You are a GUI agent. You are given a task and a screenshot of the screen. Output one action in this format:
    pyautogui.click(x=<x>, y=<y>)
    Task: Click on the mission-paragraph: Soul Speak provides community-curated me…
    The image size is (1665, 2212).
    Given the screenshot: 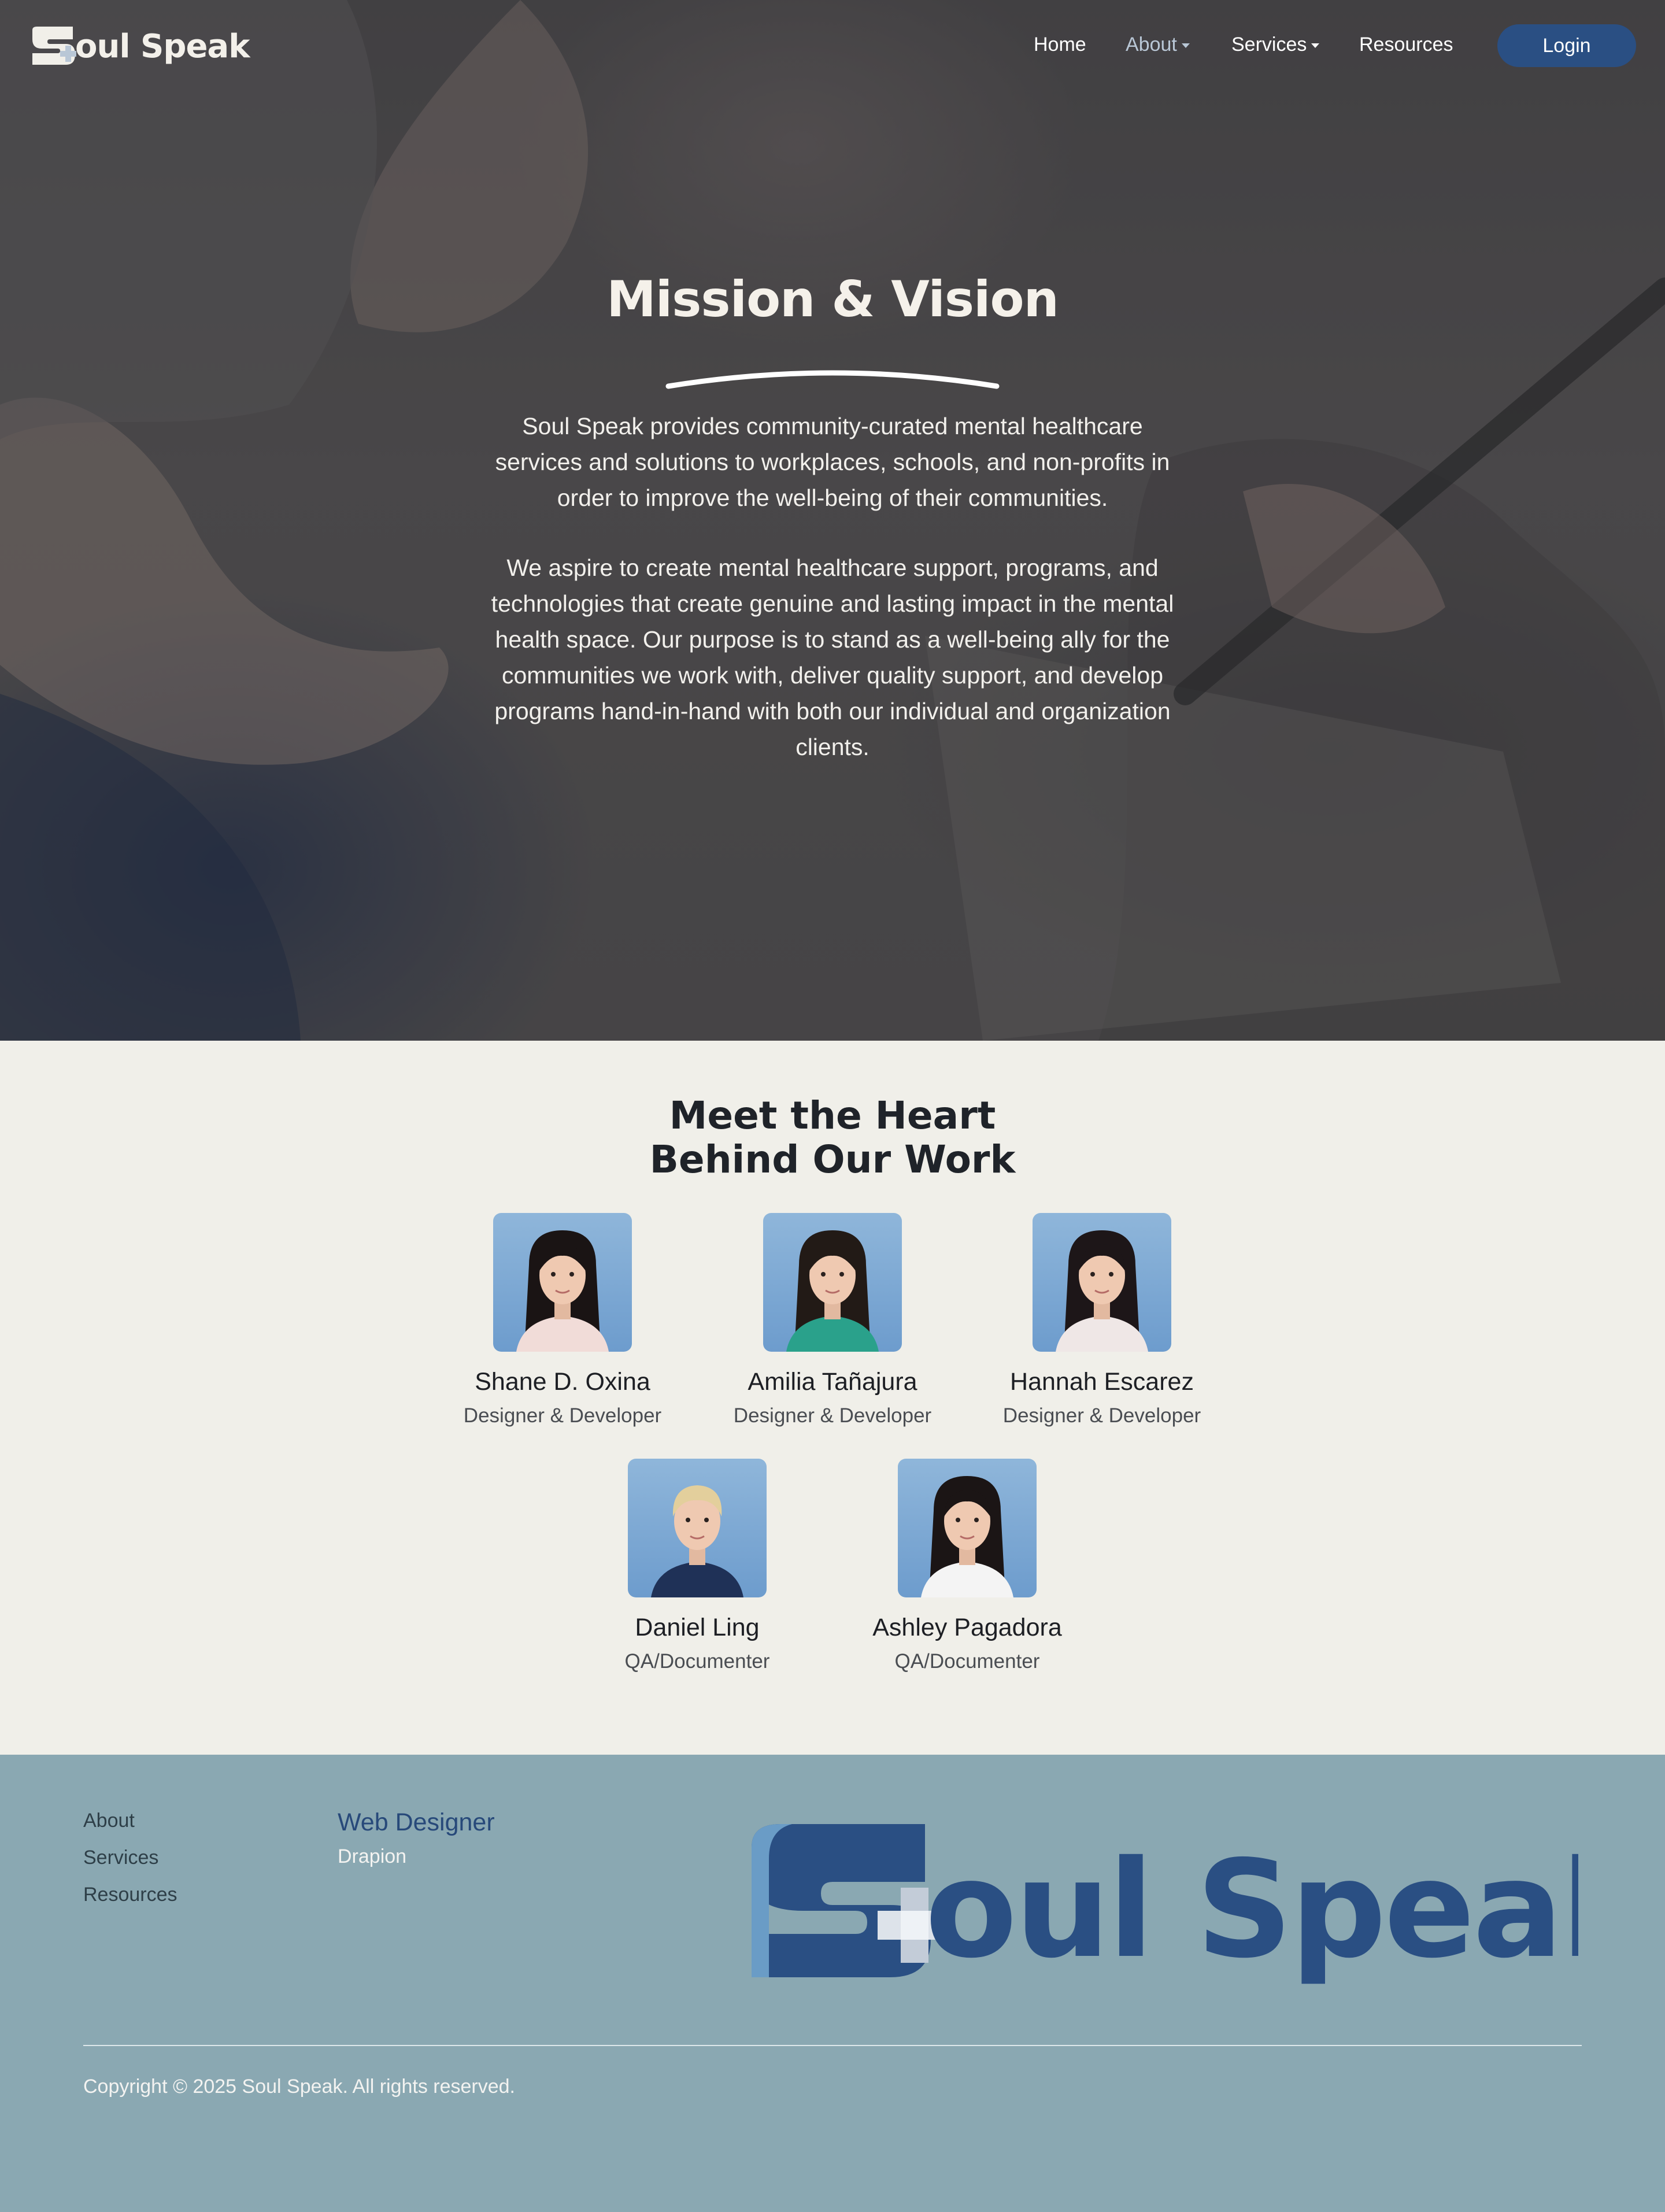 What is the action you would take?
    pyautogui.click(x=832, y=462)
    